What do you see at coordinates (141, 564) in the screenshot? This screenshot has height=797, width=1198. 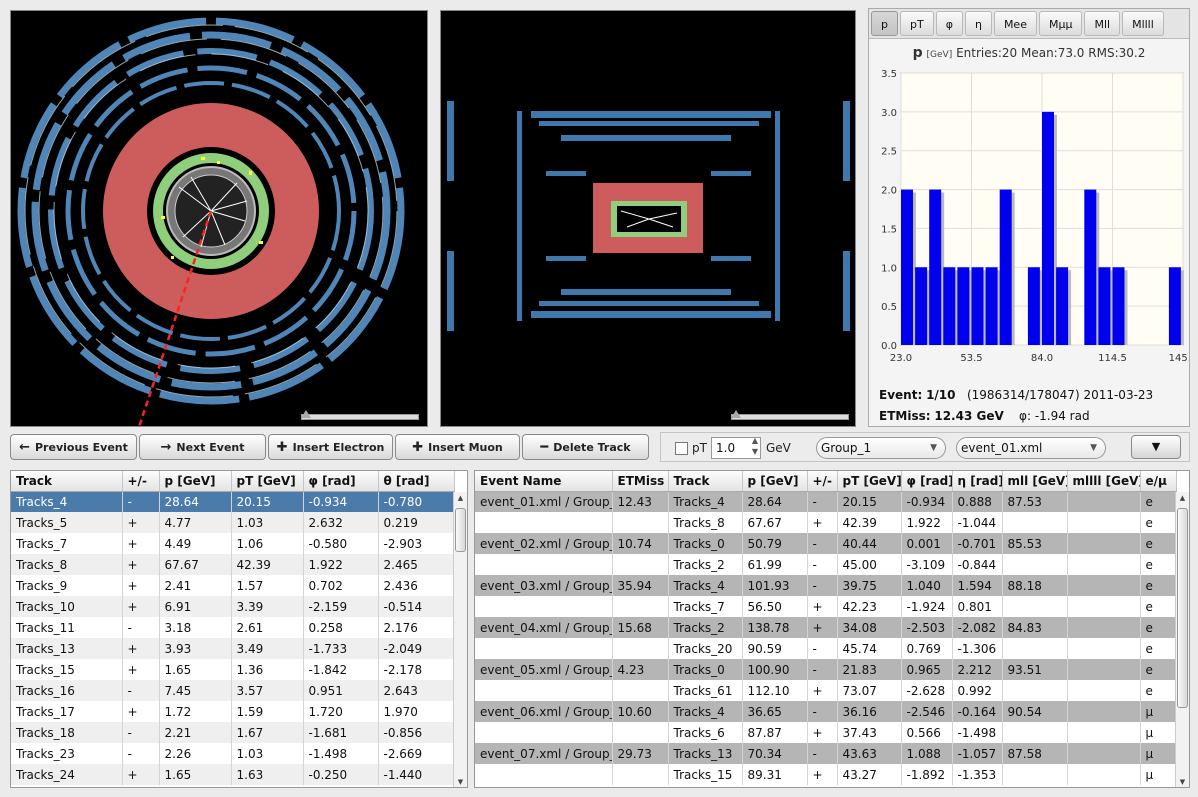 I see `track-cell: +` at bounding box center [141, 564].